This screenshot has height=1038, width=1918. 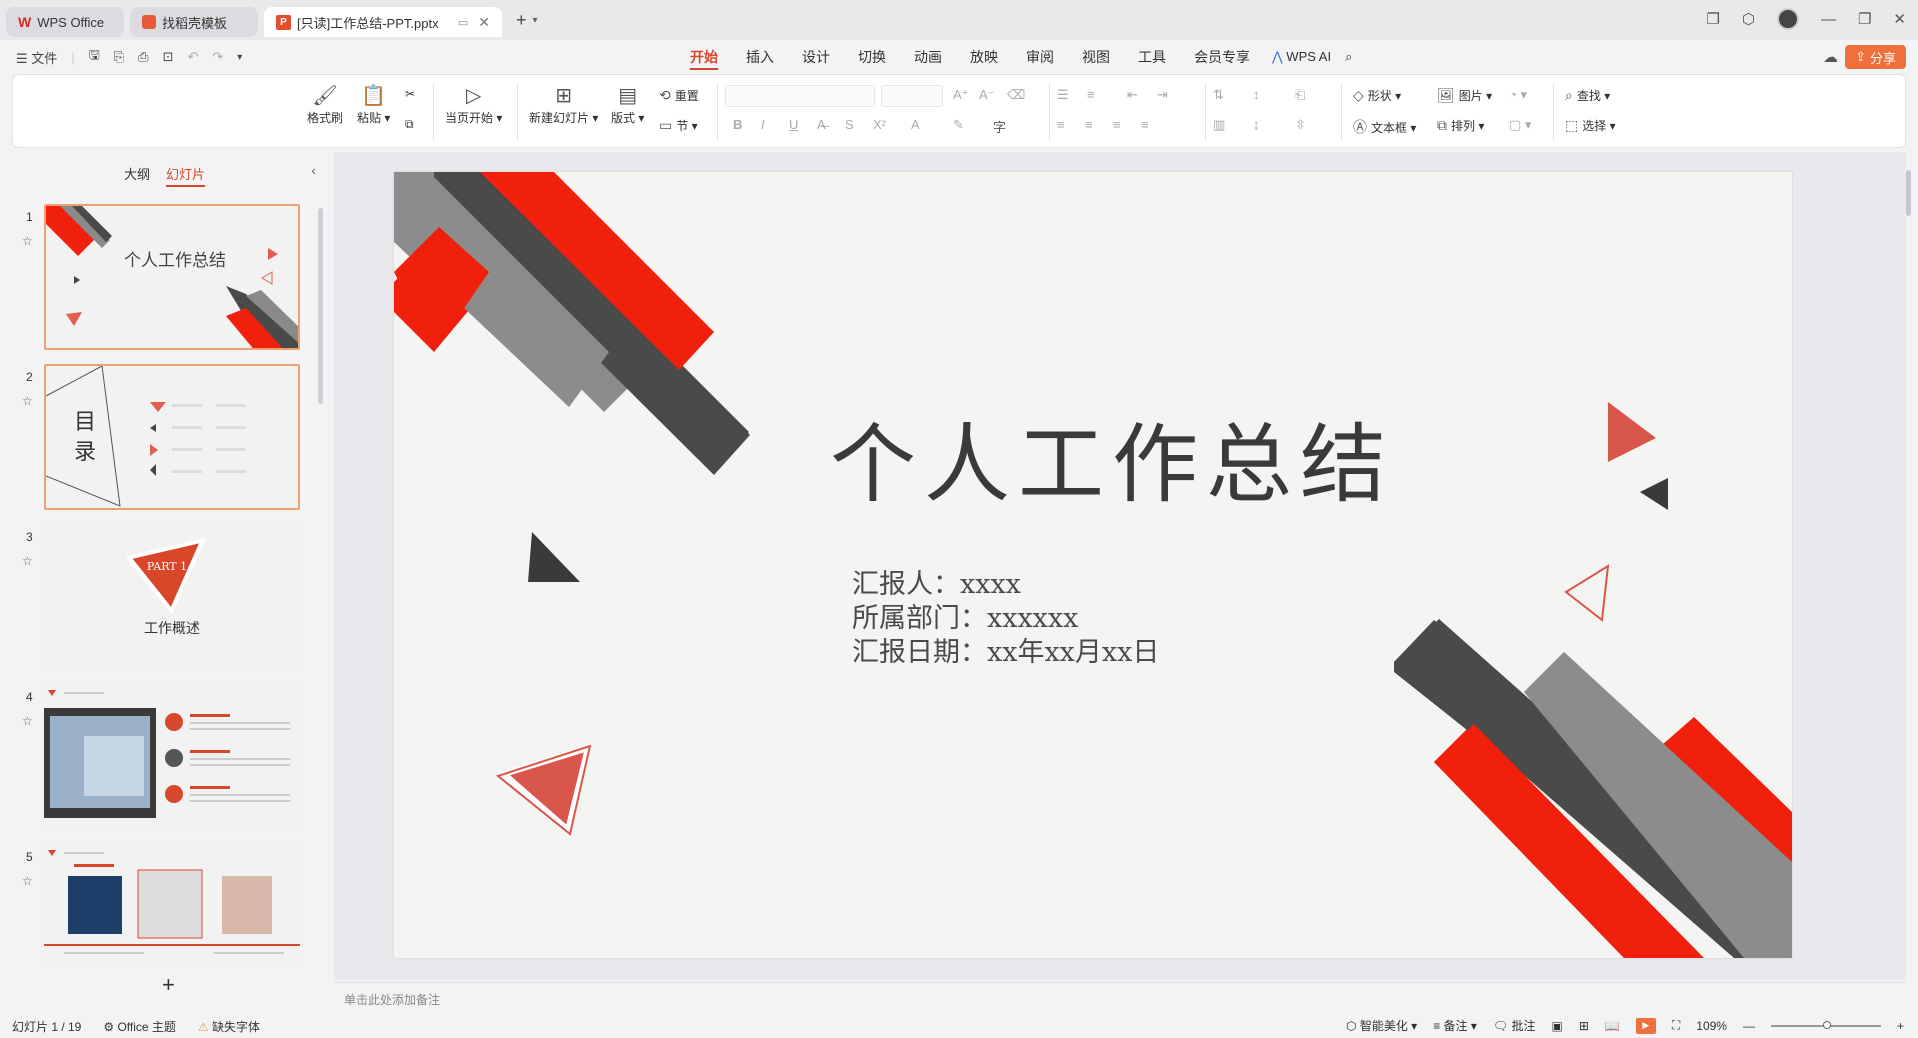 I want to click on font-size-select, so click(x=912, y=96).